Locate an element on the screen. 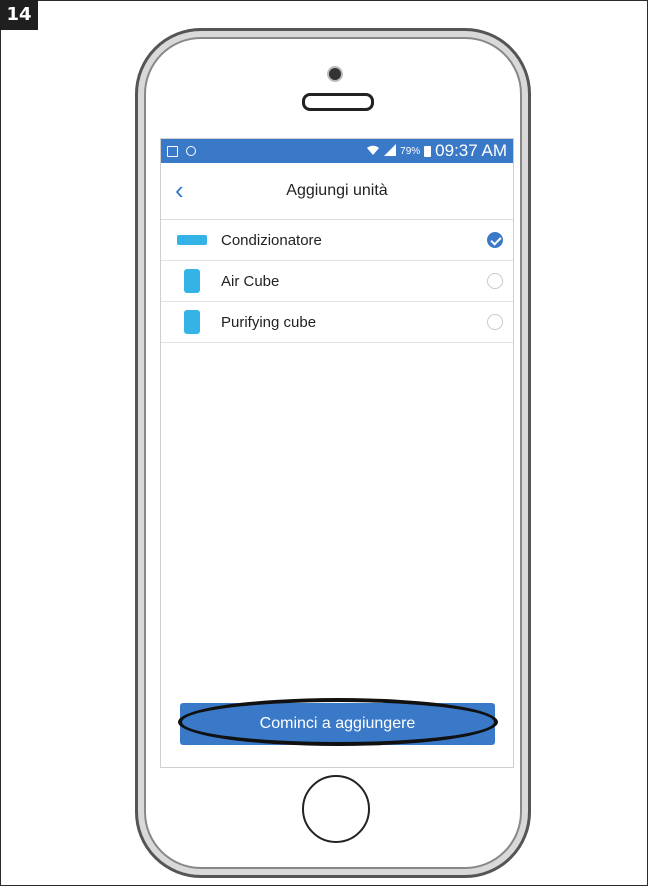 This screenshot has height=886, width=648. page-title: Aggiungi unità is located at coordinates (337, 190).